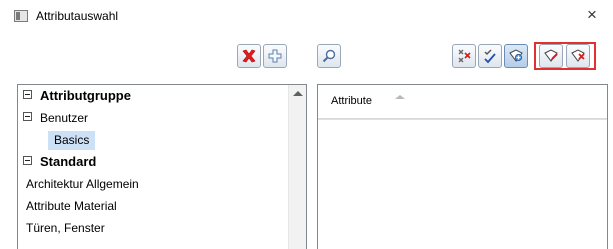 This screenshot has width=613, height=249. What do you see at coordinates (72, 140) in the screenshot?
I see `selected-item-label: Basics` at bounding box center [72, 140].